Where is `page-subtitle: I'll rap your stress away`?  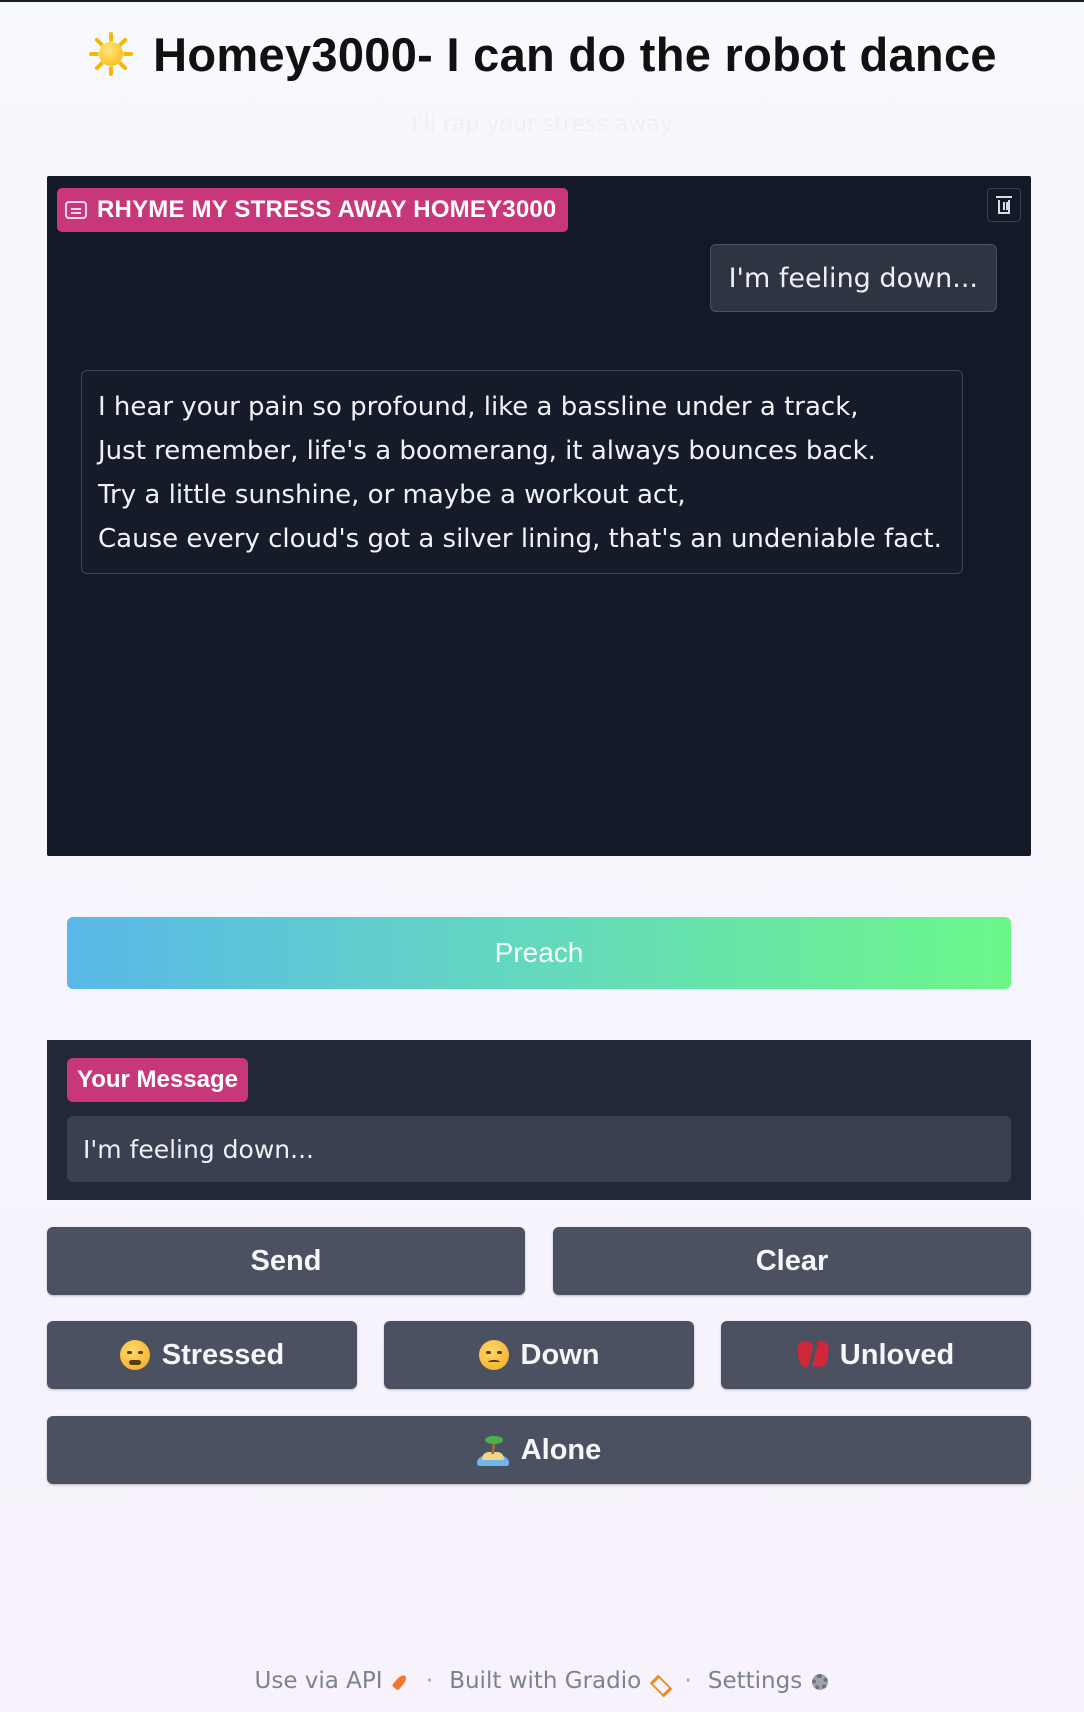 page-subtitle: I'll rap your stress away is located at coordinates (542, 124).